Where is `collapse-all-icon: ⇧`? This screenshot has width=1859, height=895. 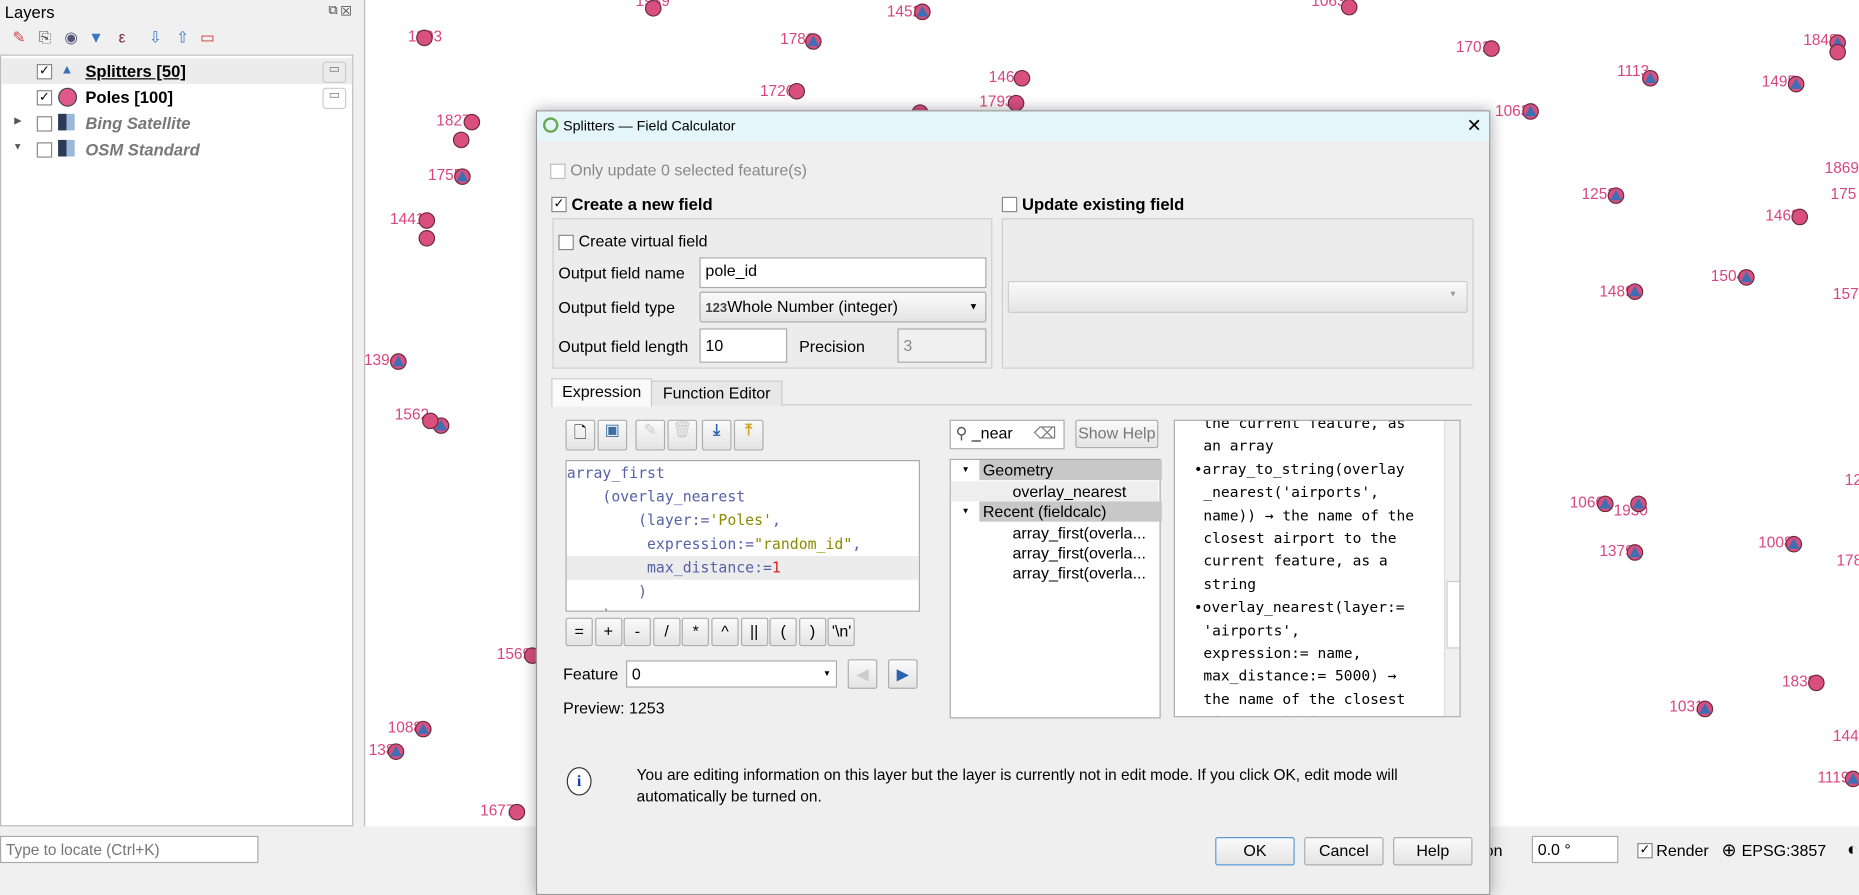
collapse-all-icon: ⇧ is located at coordinates (182, 37).